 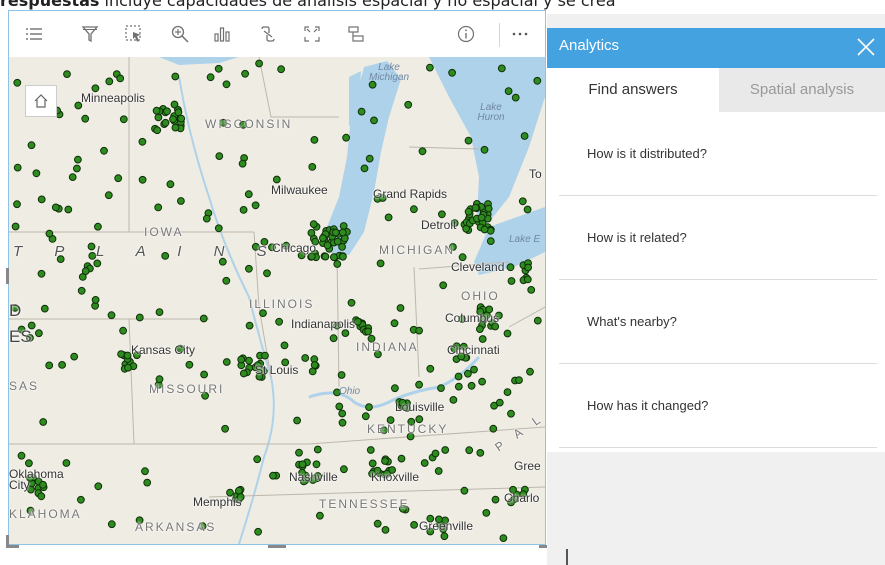 I want to click on resize-handle-bottom-left, so click(x=12, y=541).